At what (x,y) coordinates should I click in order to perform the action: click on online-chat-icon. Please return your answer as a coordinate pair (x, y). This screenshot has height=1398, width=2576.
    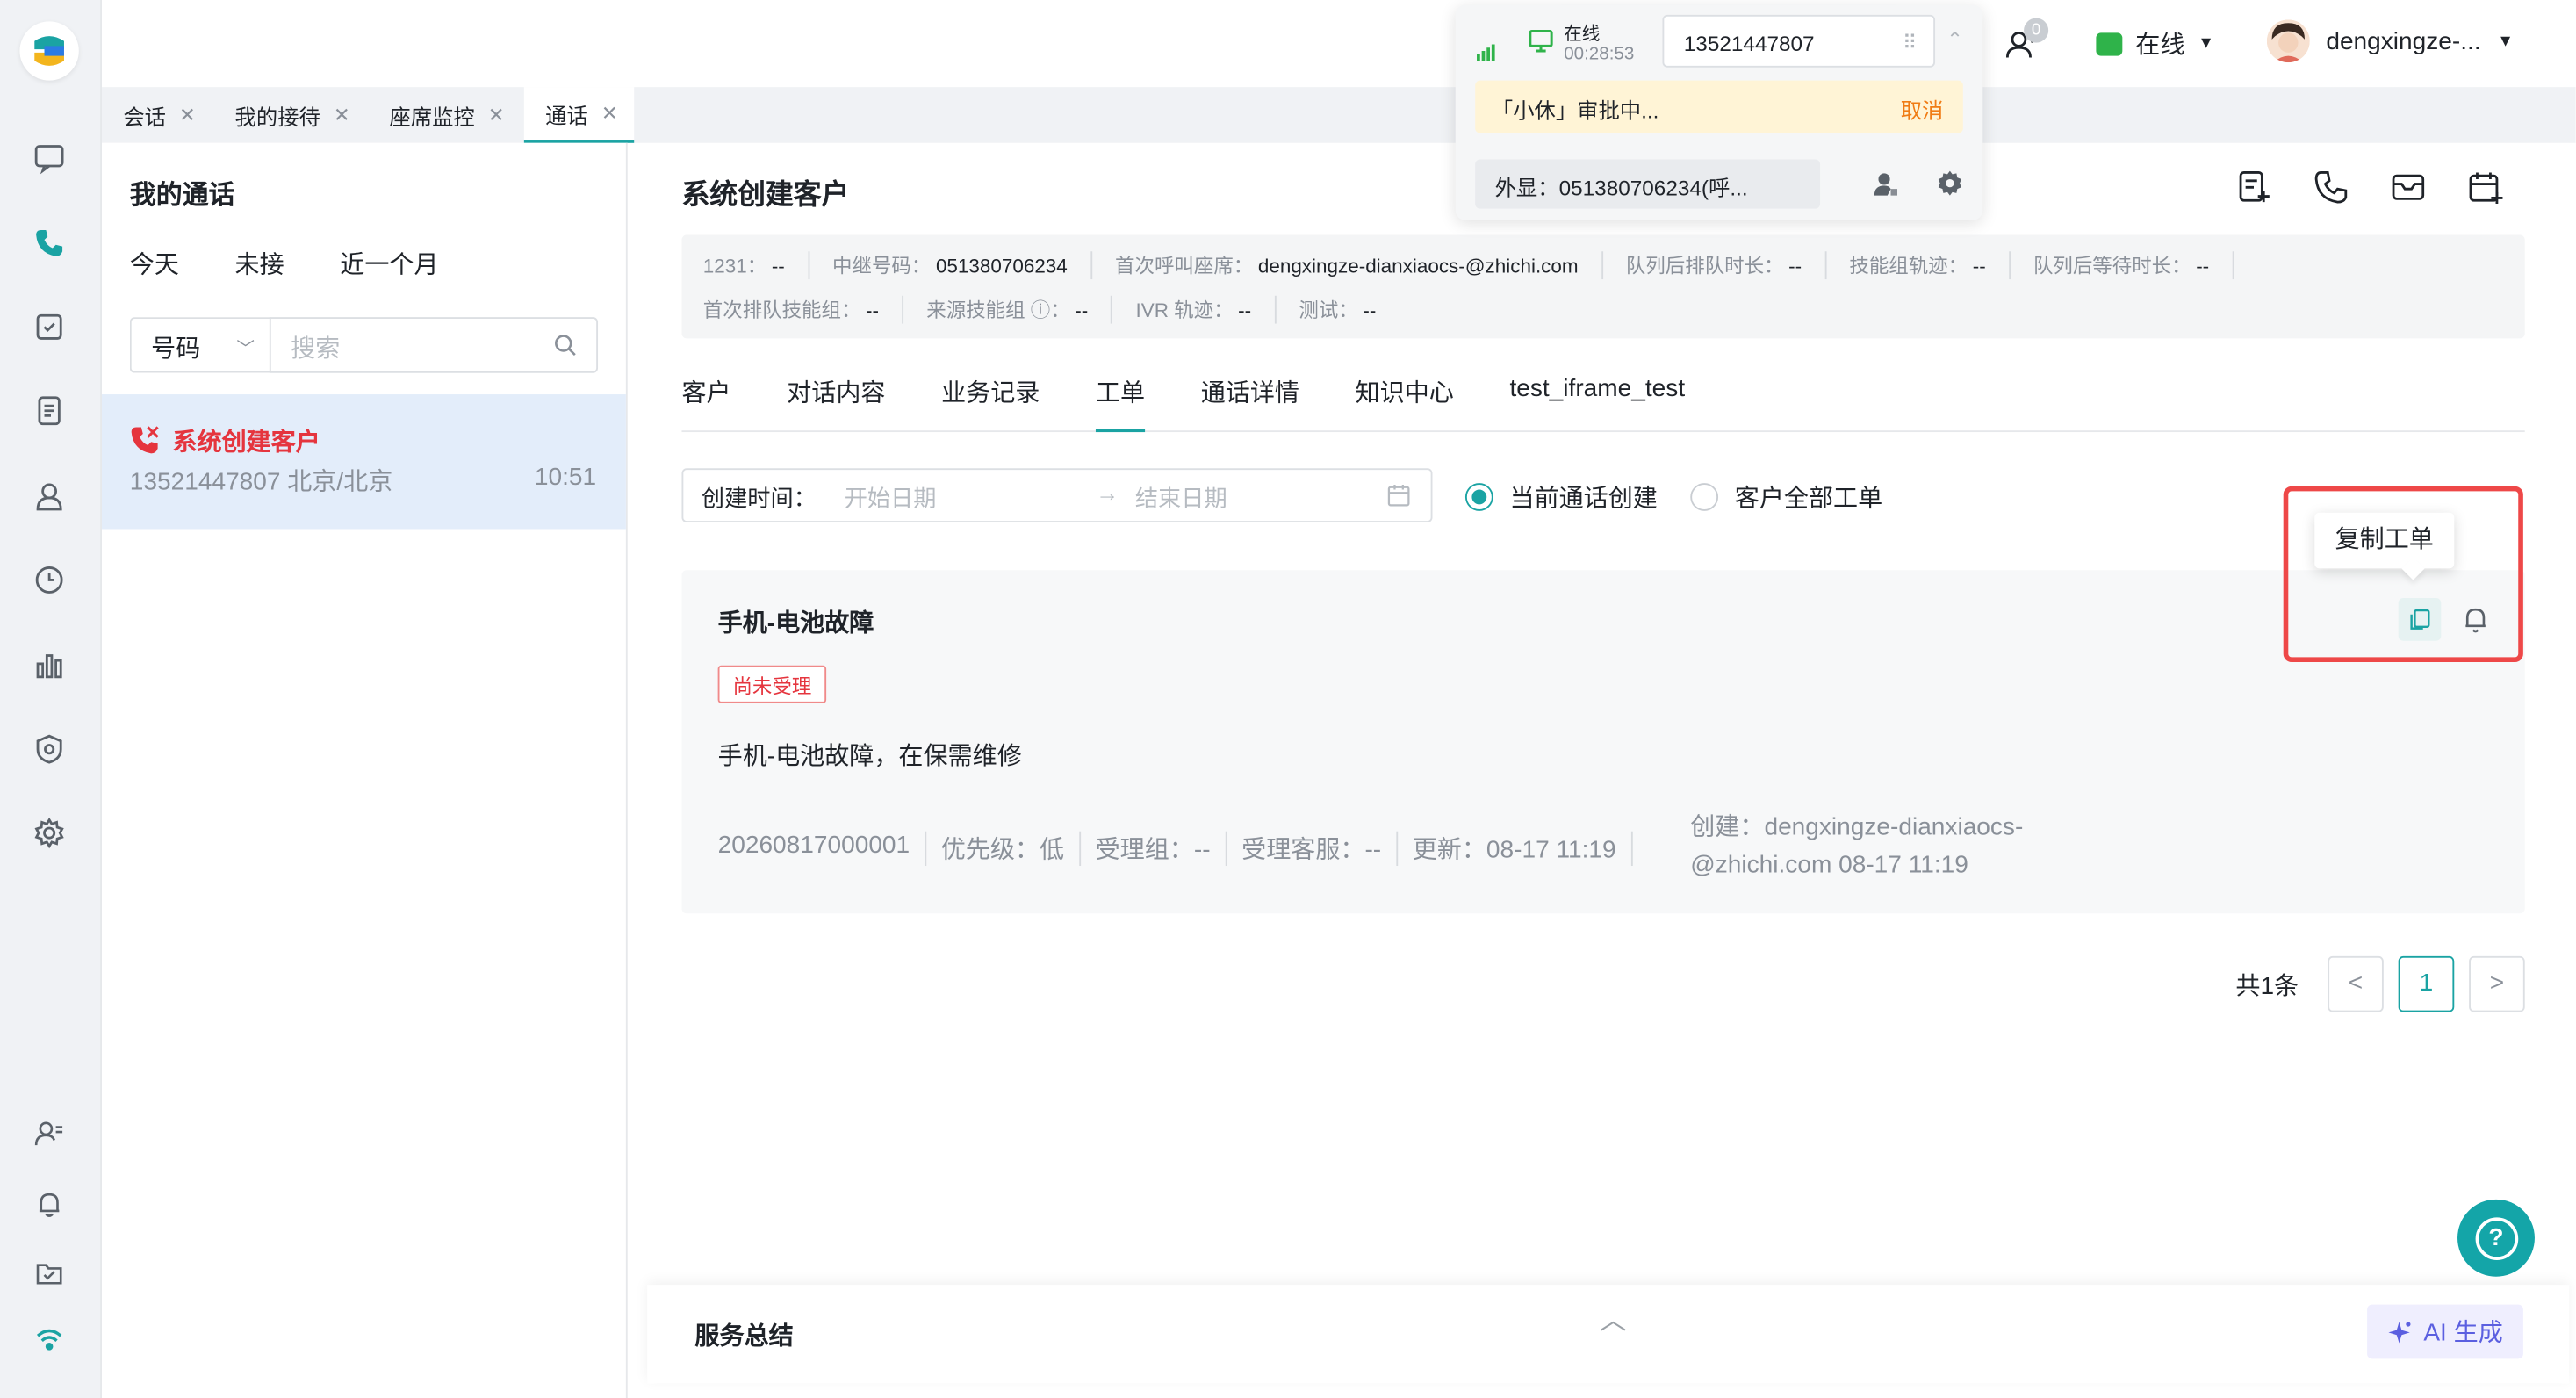
    Looking at the image, I should click on (2109, 44).